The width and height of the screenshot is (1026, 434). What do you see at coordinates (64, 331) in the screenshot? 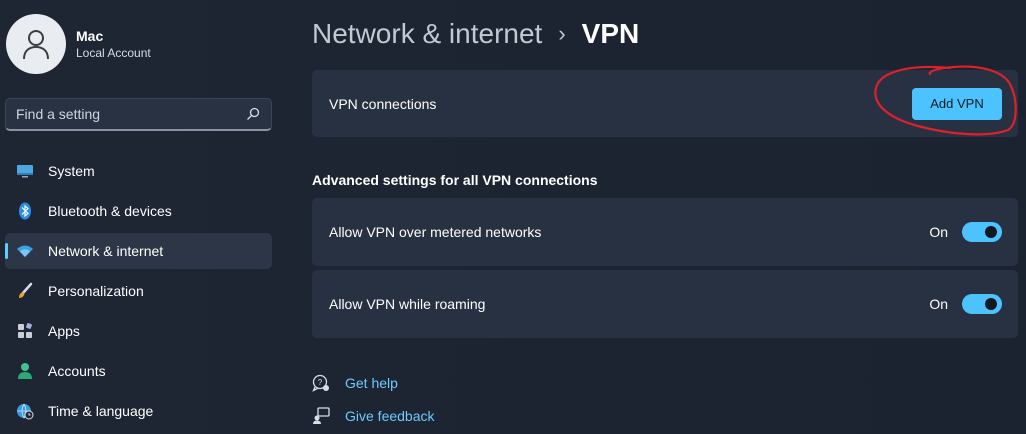
I see `sidebar-item-label: Apps` at bounding box center [64, 331].